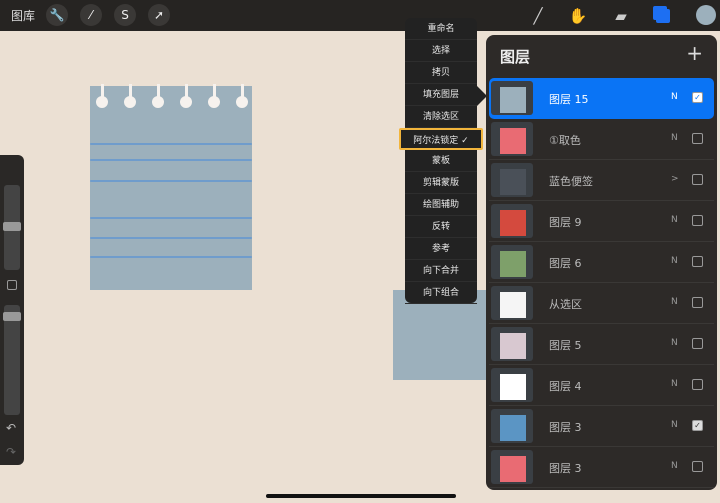 This screenshot has height=503, width=720. What do you see at coordinates (601, 344) in the screenshot?
I see `layer-row: 图层 5 N` at bounding box center [601, 344].